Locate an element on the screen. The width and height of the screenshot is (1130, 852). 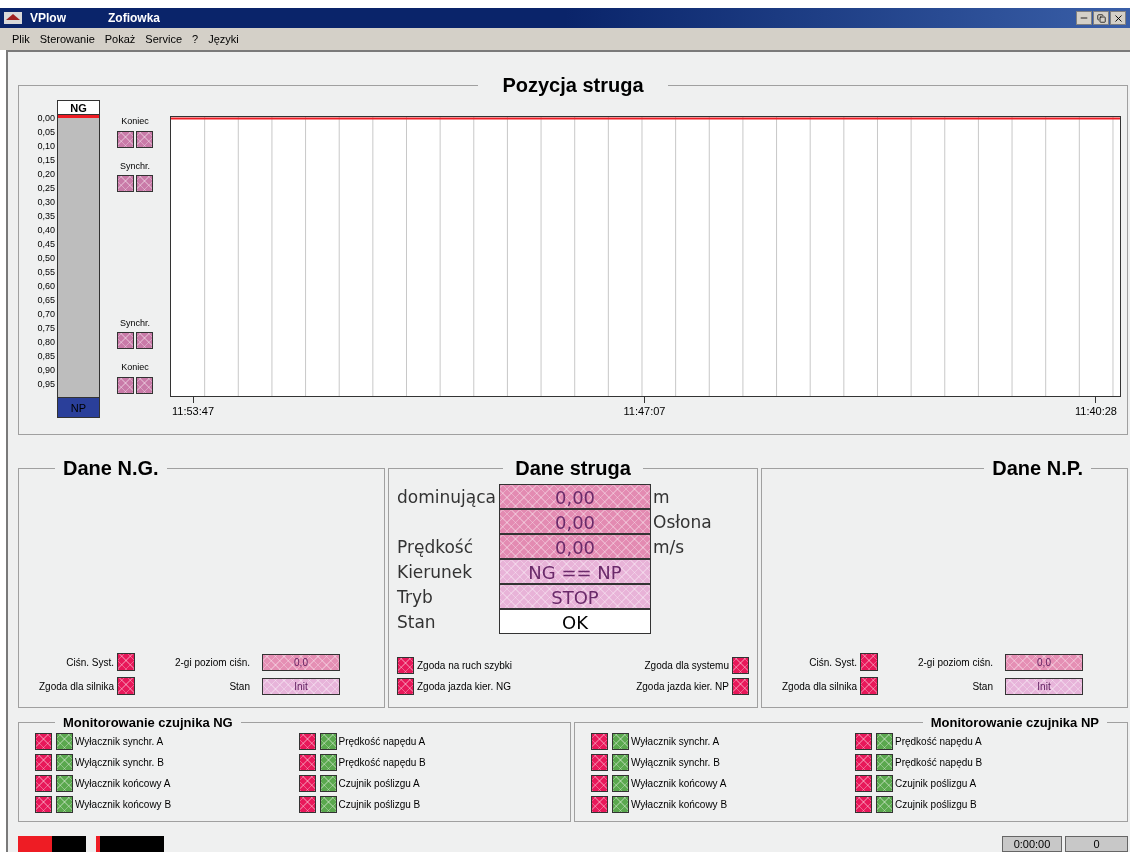
restore-icon is located at coordinates (1101, 18).